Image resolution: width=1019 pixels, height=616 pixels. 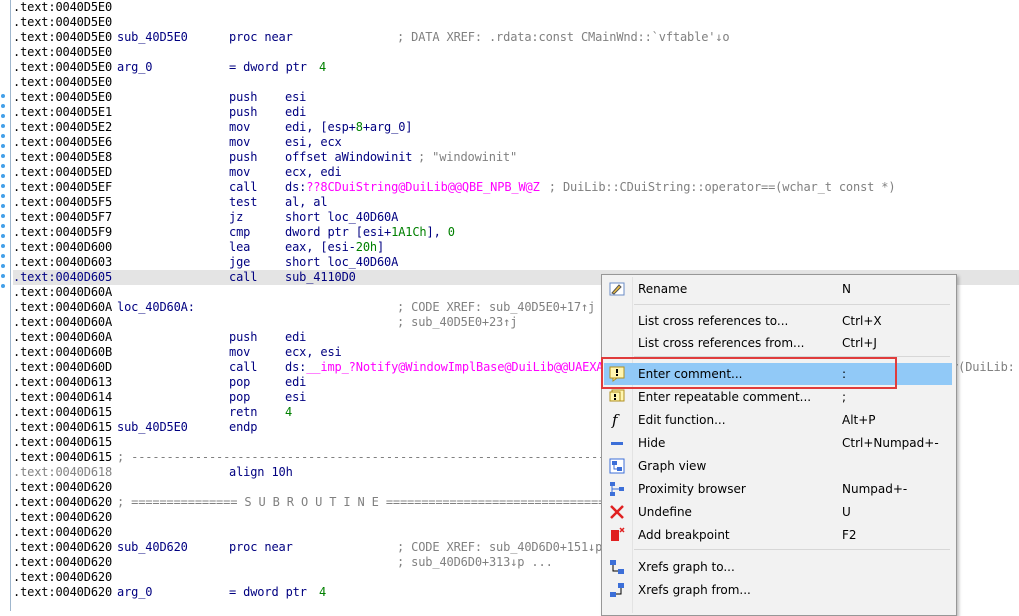 I want to click on mnemonic: call, so click(x=243, y=187).